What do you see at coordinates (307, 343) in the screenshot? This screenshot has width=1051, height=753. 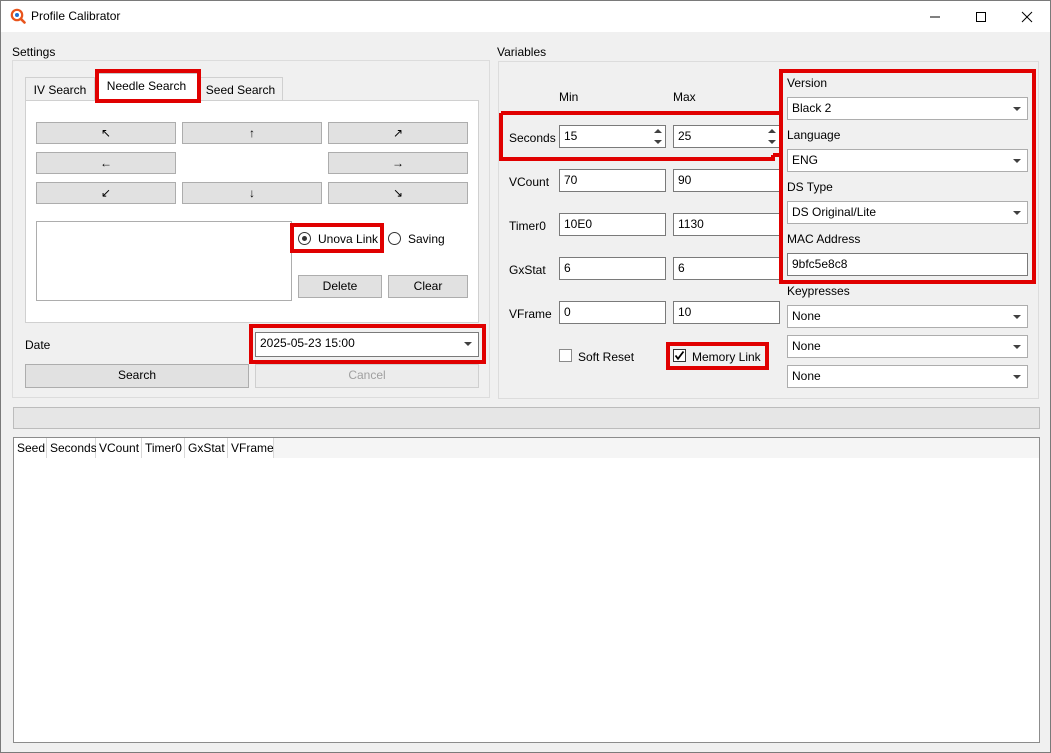 I see `date-value: 2025-05-23 15:00` at bounding box center [307, 343].